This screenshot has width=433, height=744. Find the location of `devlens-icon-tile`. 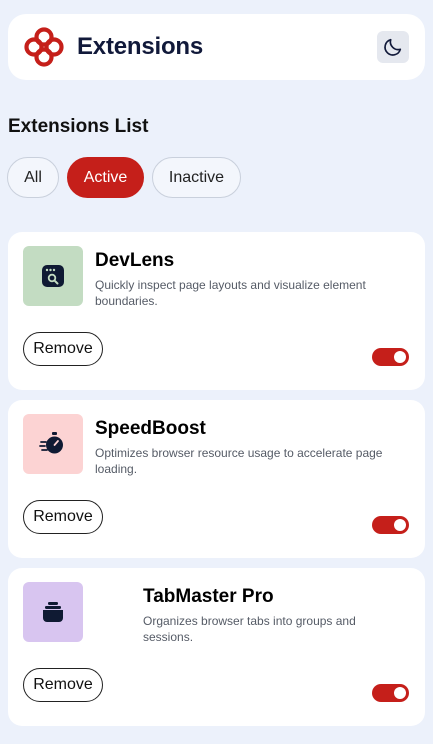

devlens-icon-tile is located at coordinates (53, 276).